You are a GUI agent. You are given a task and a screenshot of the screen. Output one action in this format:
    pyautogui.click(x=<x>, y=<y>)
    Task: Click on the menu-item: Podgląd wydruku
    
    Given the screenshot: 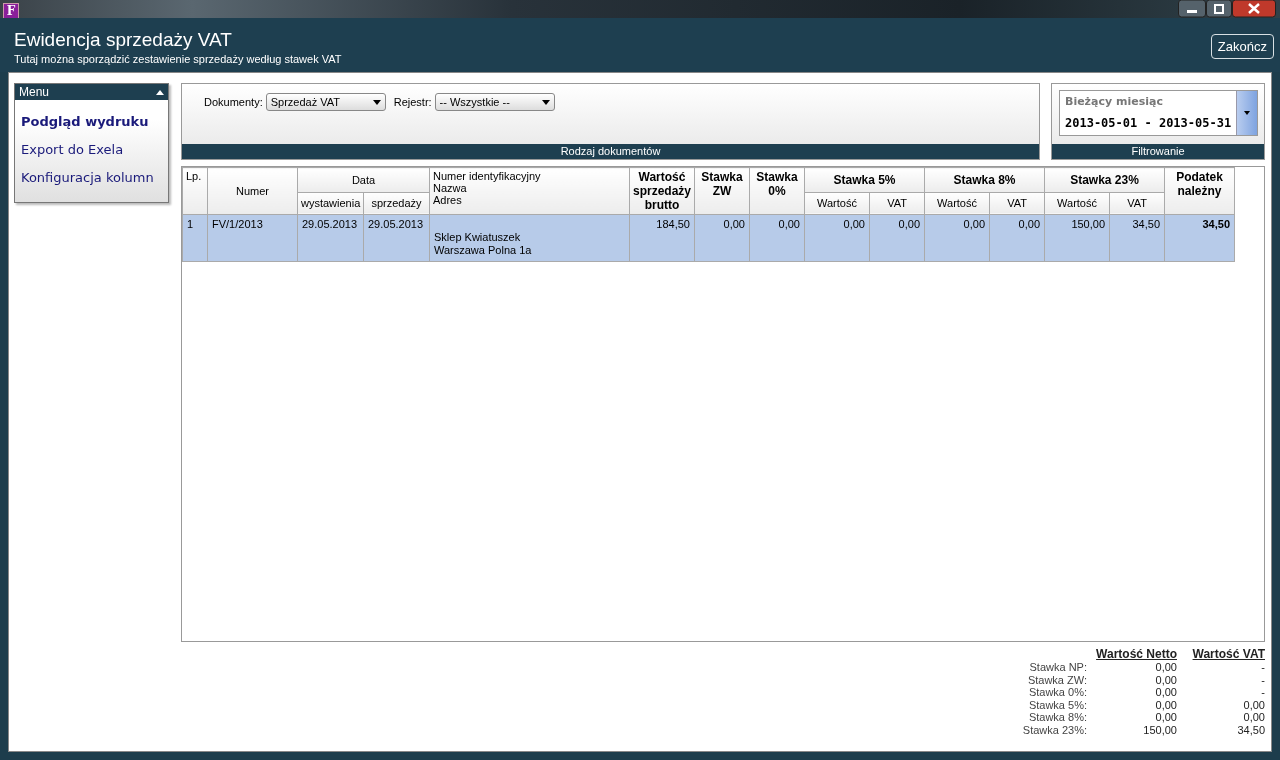 What is the action you would take?
    pyautogui.click(x=91, y=122)
    